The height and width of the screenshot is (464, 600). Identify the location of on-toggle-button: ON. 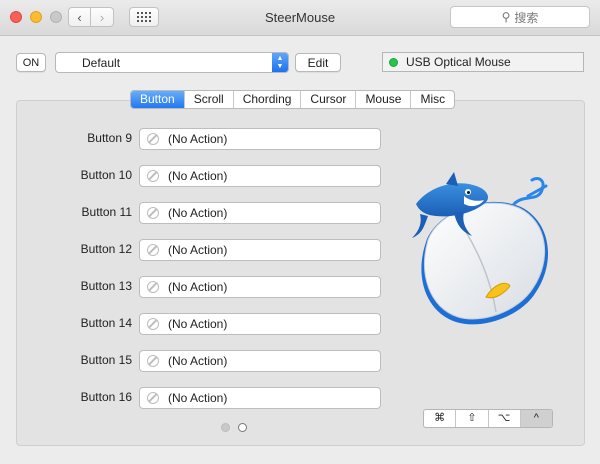
(31, 62).